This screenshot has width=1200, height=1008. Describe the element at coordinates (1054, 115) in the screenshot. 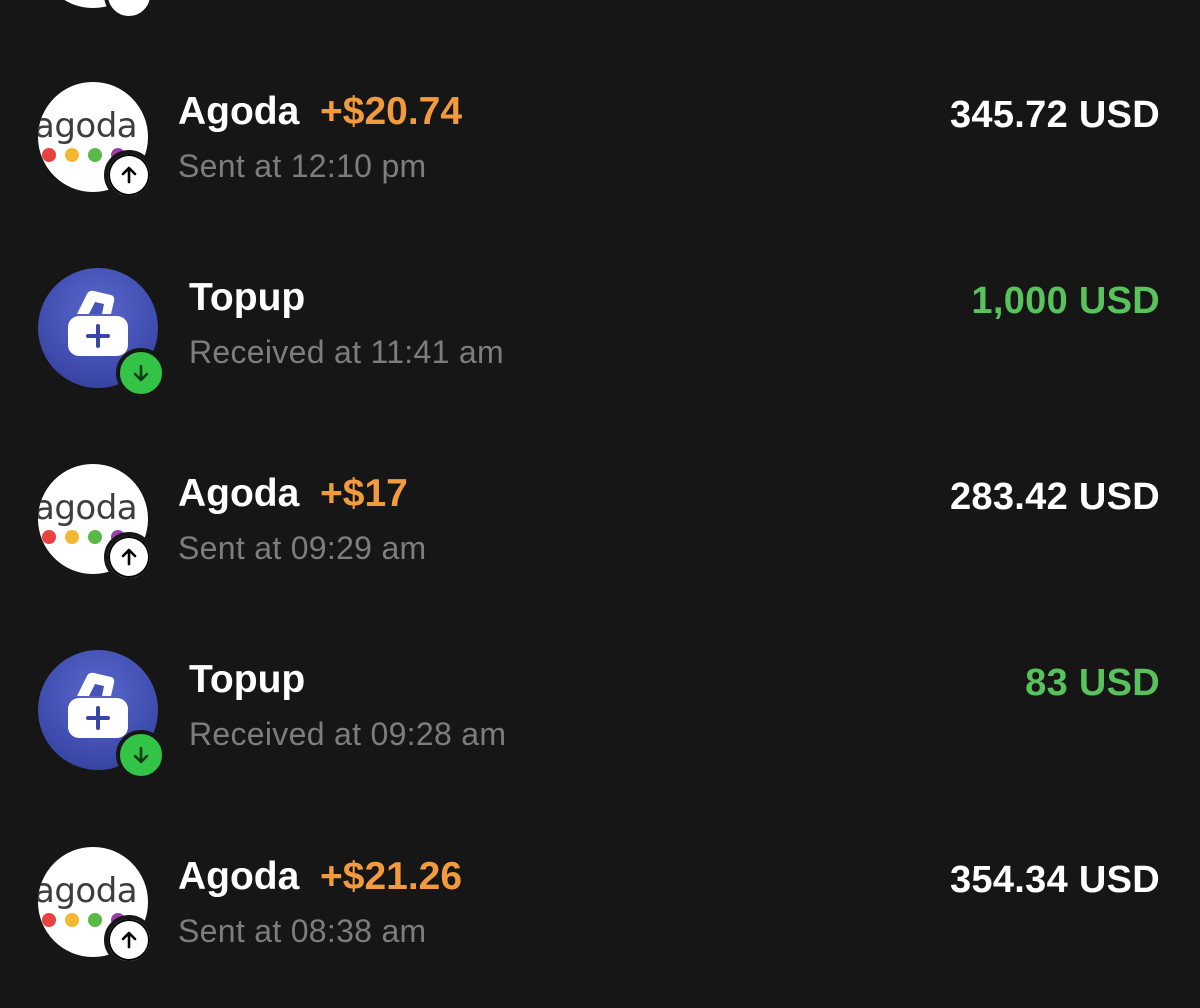

I see `transaction-amount: 345.72 USD` at that location.